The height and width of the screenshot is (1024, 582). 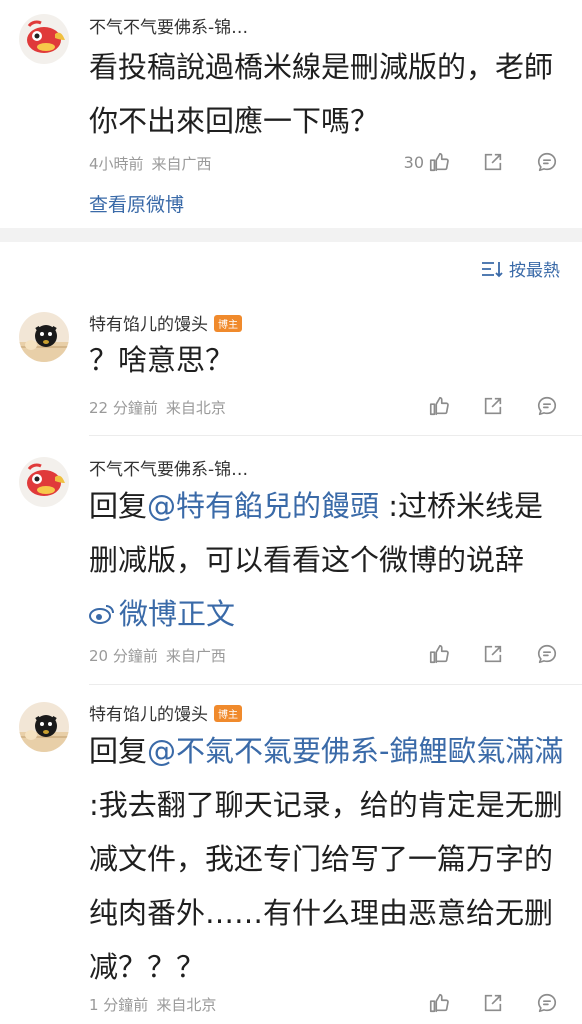 I want to click on comment-meta: 4小時前 来自广西, so click(x=150, y=163).